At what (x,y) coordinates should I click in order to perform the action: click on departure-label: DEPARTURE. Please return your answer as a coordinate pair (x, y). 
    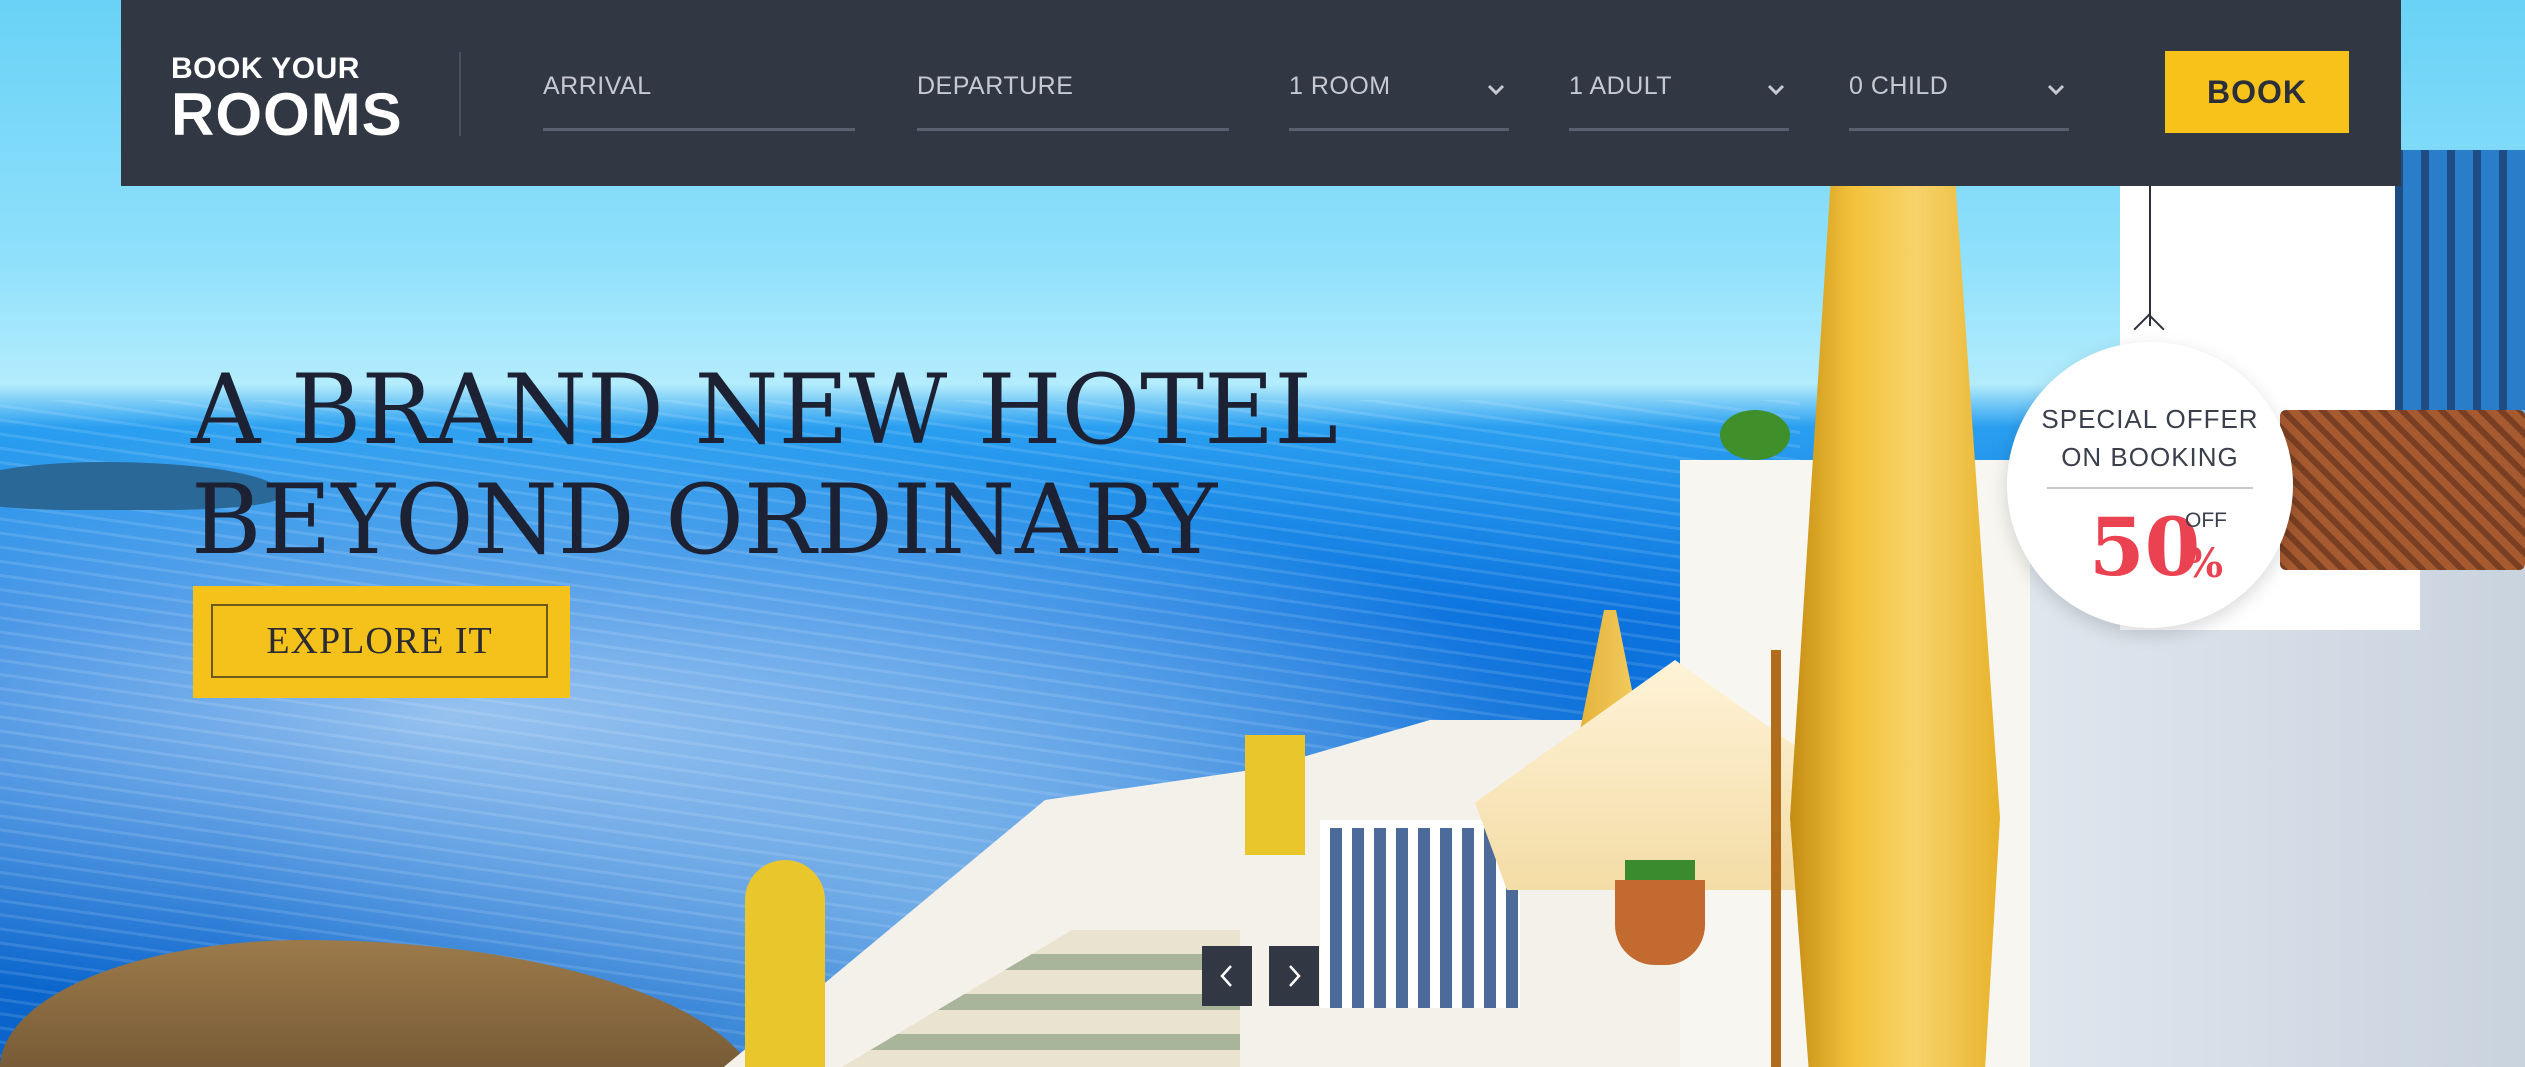
    Looking at the image, I should click on (995, 86).